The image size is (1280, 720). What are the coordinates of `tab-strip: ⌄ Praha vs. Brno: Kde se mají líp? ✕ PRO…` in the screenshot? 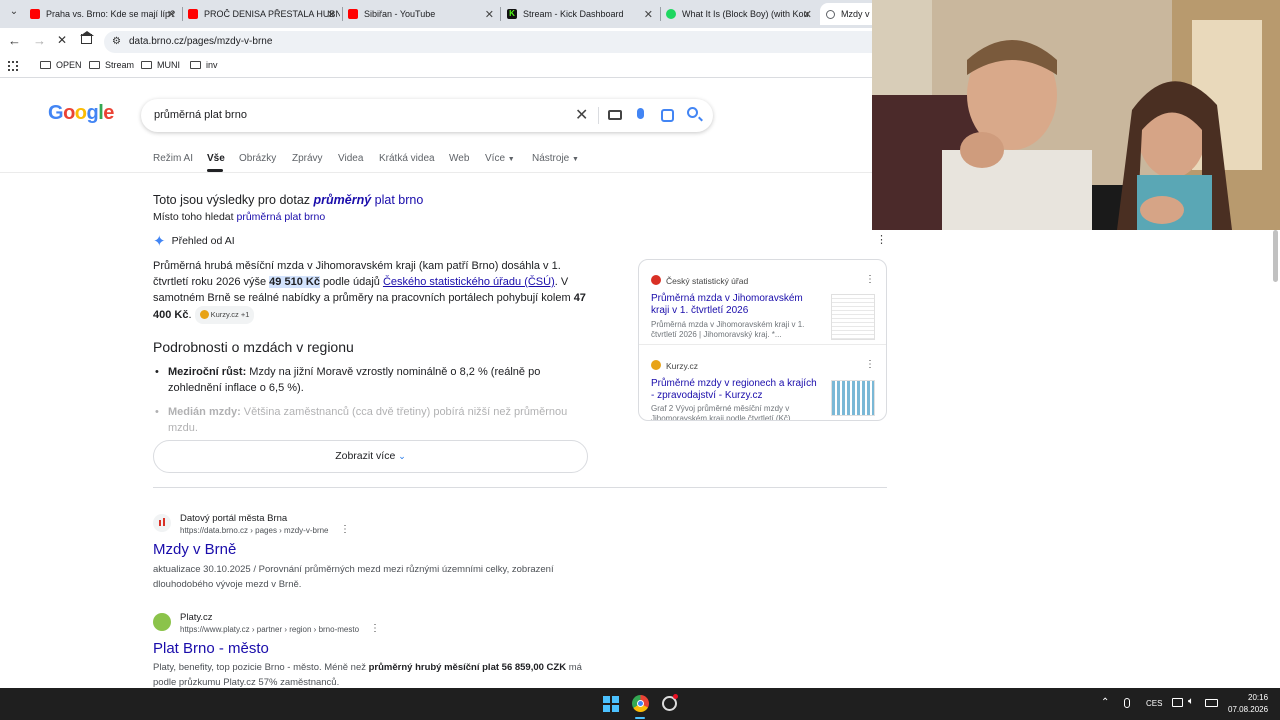 It's located at (440, 14).